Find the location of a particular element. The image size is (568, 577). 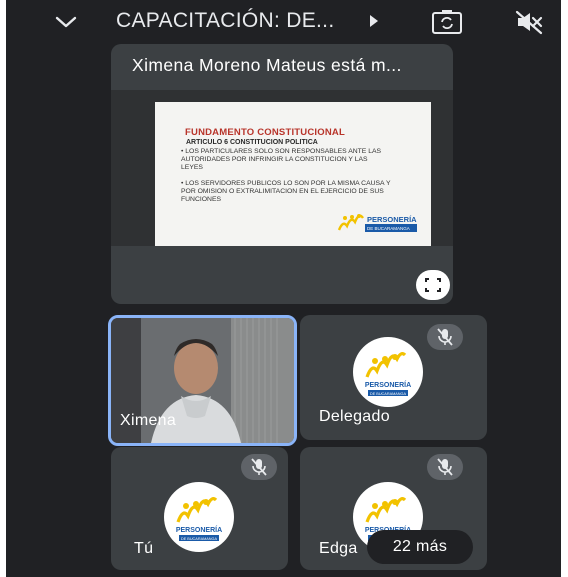

slide-subtitle: ARTICULO 6 CONSTITUCION POLITICA is located at coordinates (252, 142).